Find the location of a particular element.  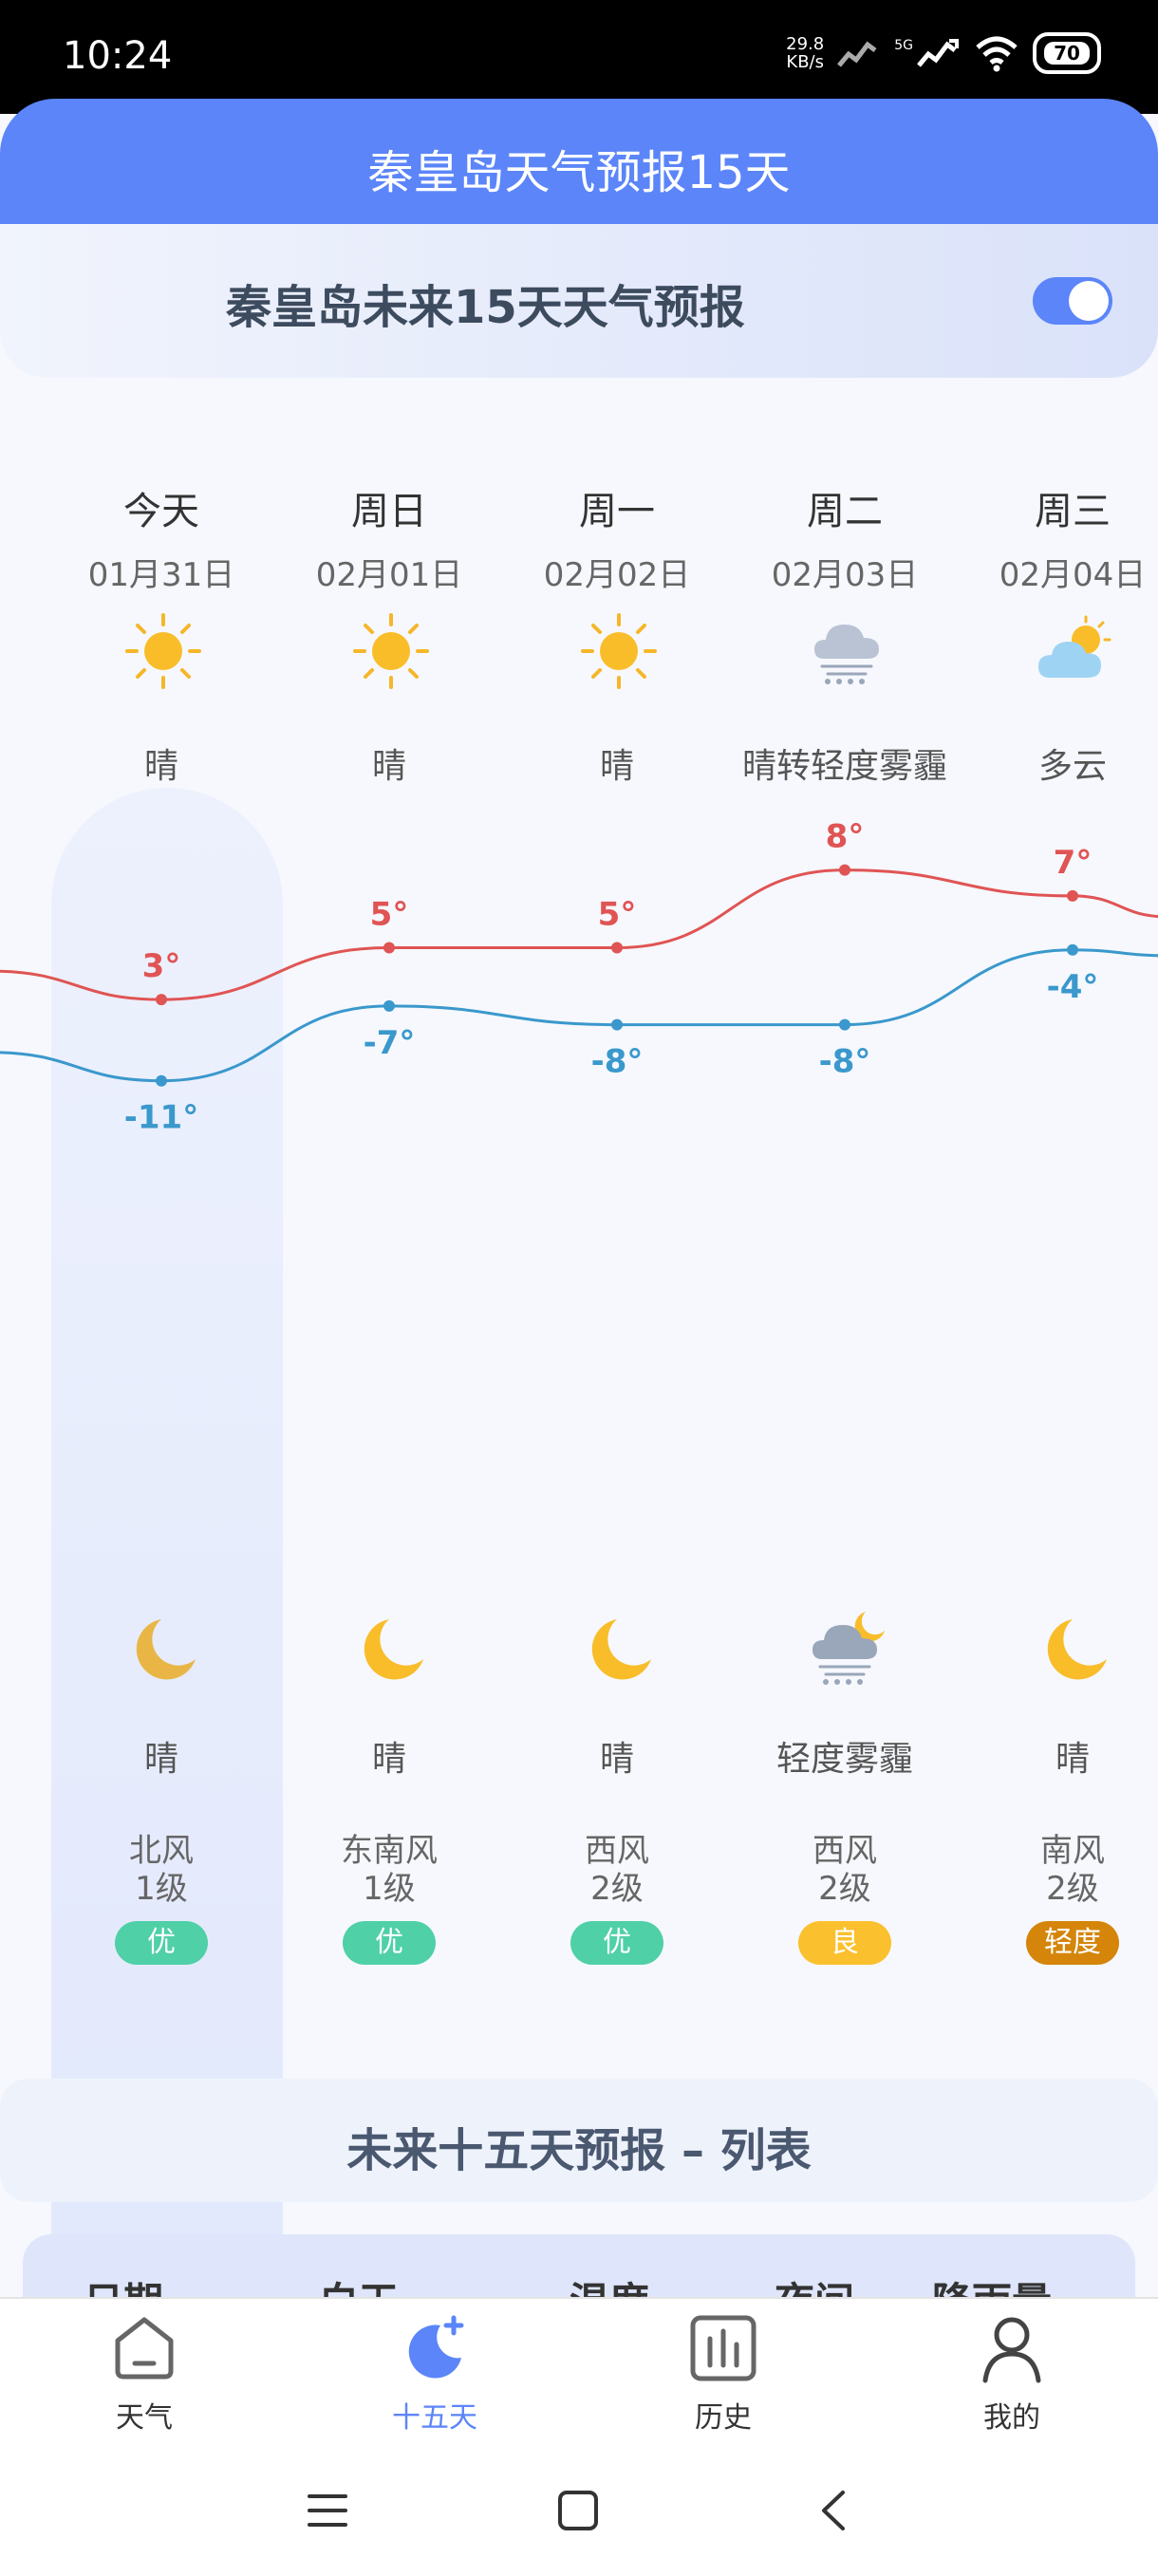

battery-icon: 70 is located at coordinates (1067, 53).